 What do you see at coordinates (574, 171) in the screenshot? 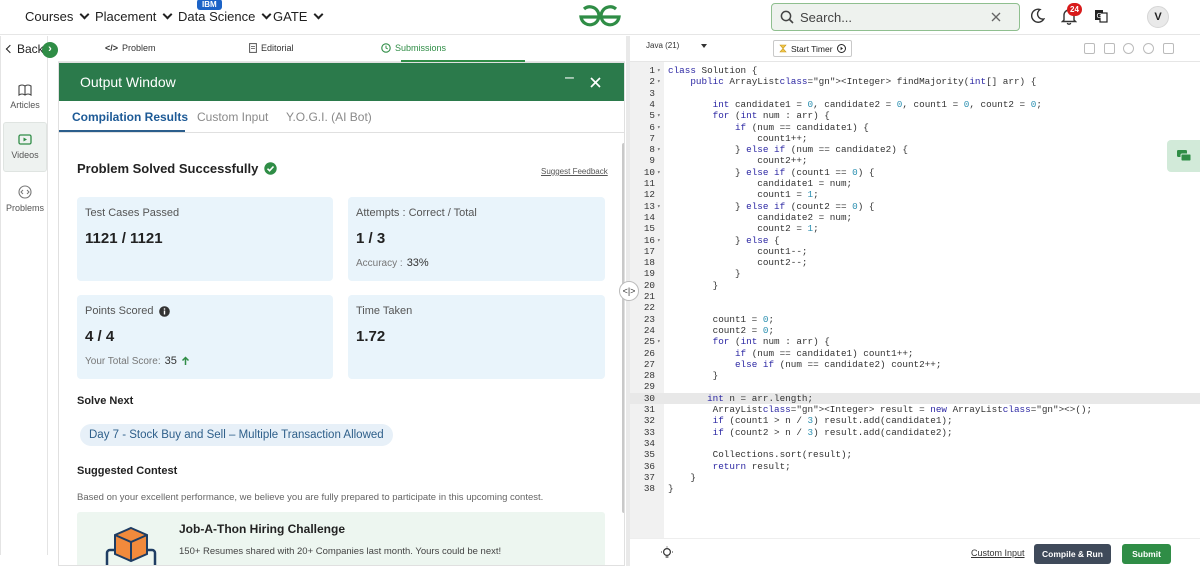
I see `suggest-feedback-link: Suggest Feedback` at bounding box center [574, 171].